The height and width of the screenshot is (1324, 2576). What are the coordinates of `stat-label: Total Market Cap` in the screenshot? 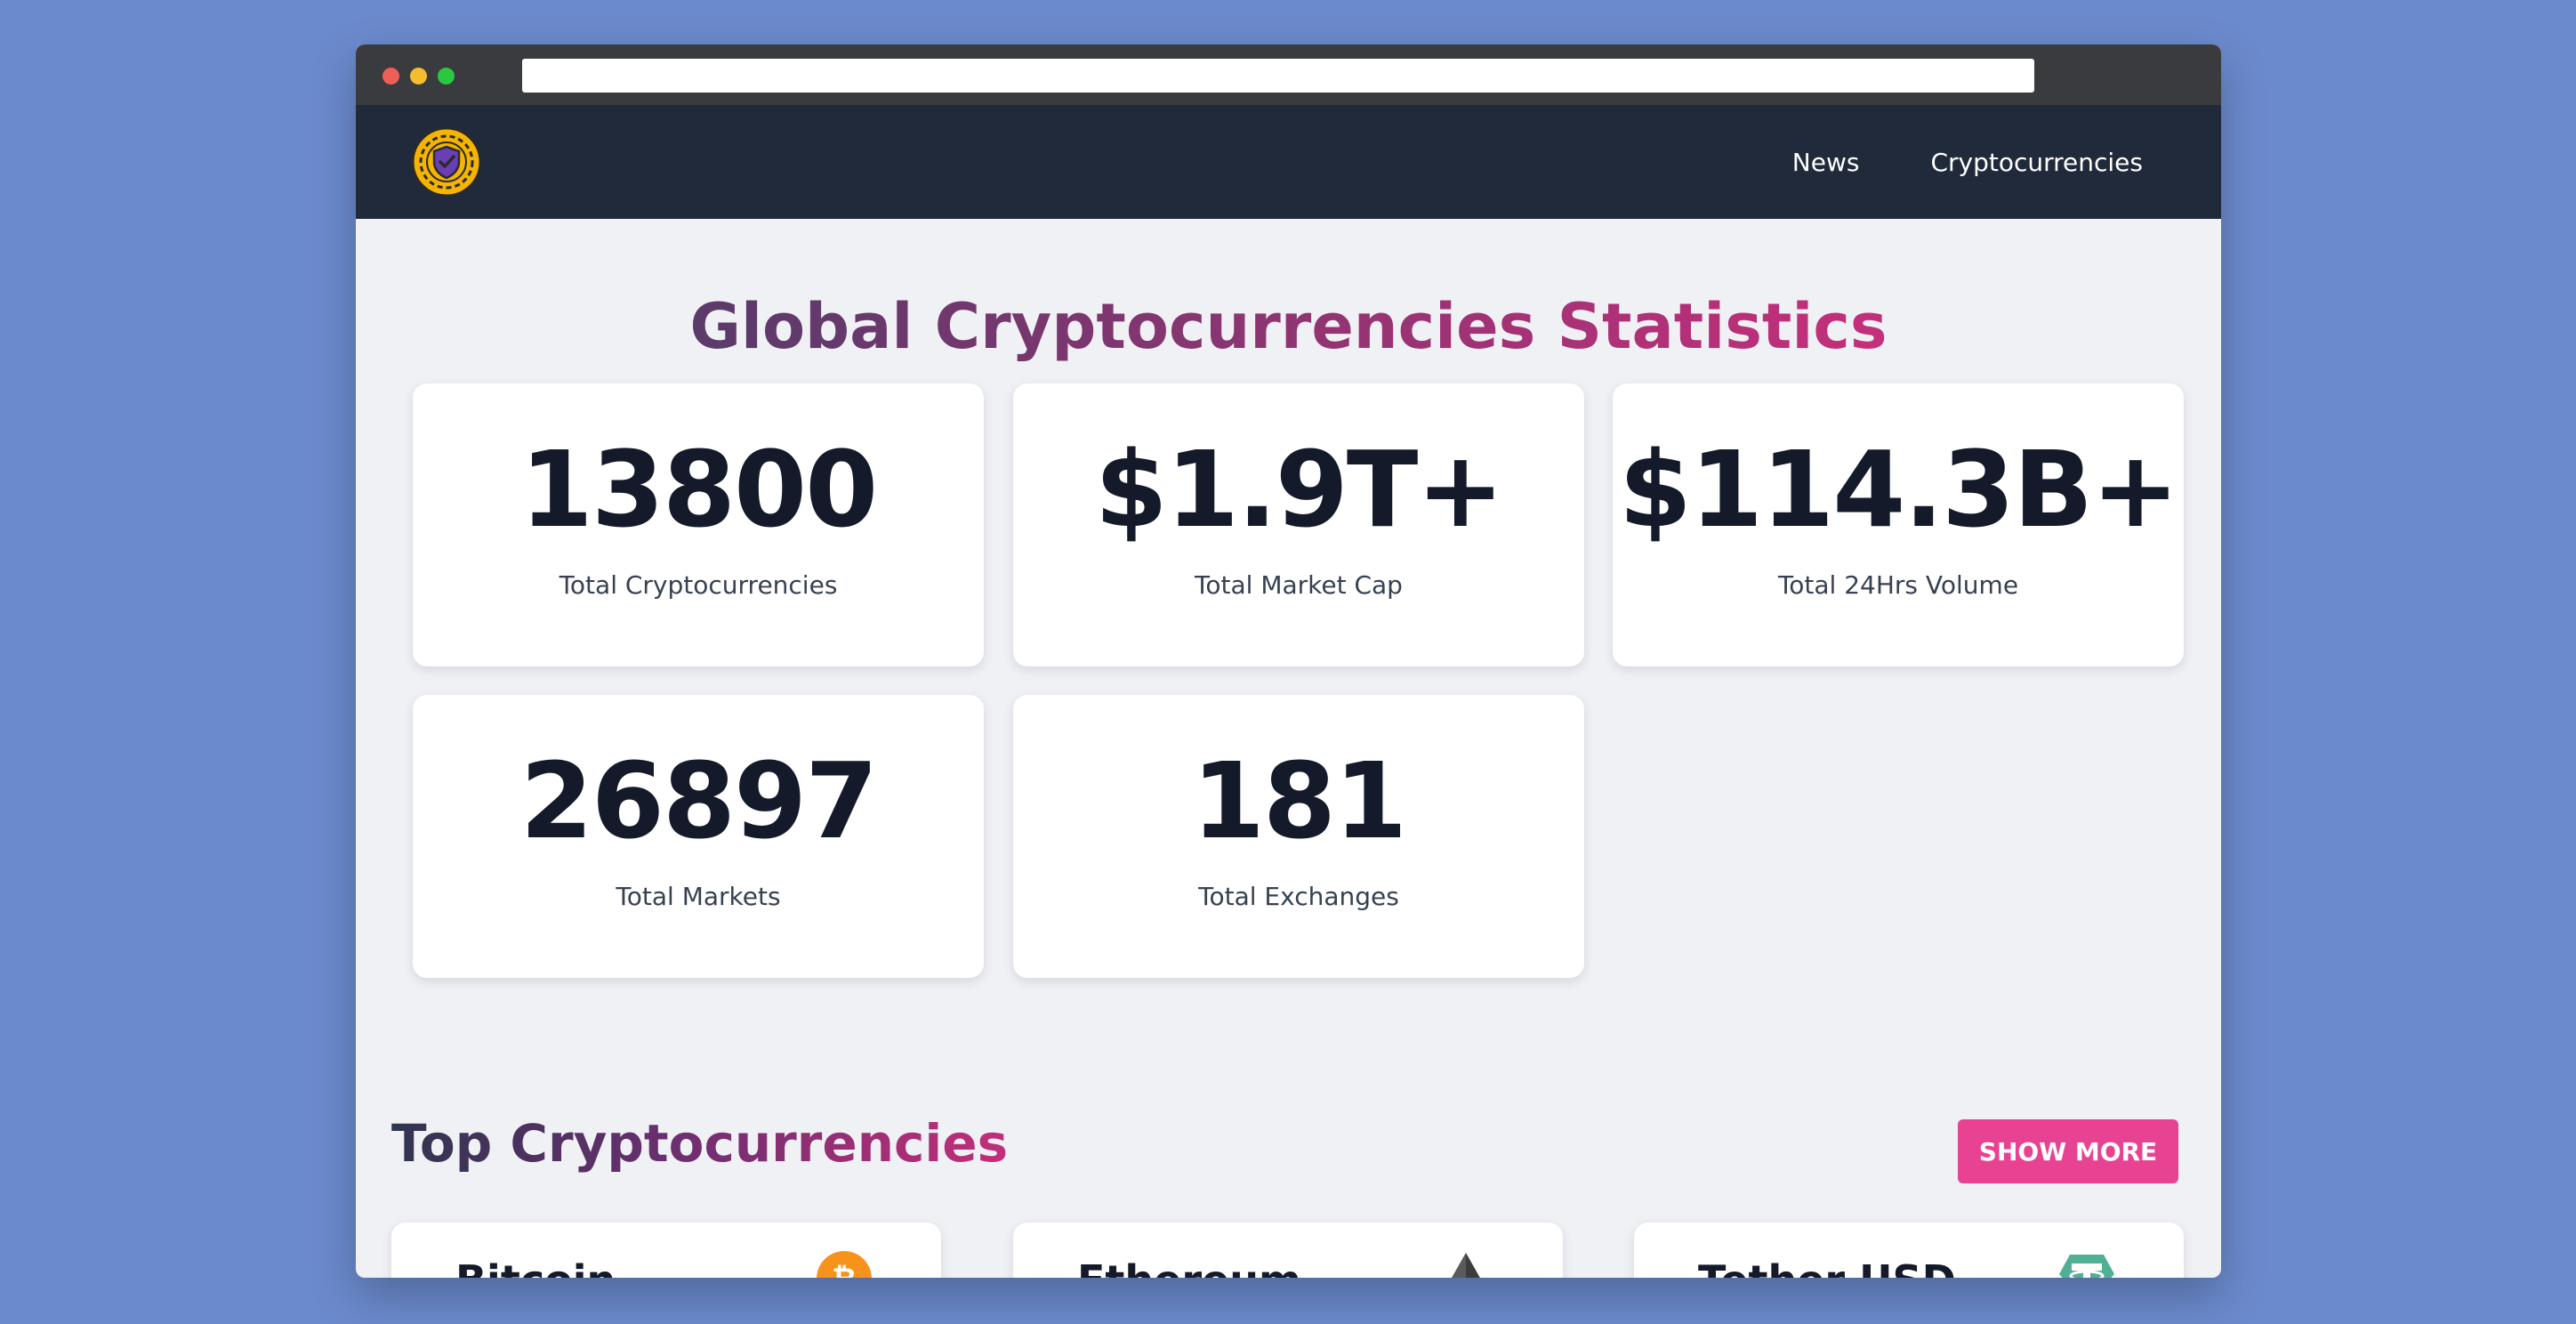 It's located at (1299, 585).